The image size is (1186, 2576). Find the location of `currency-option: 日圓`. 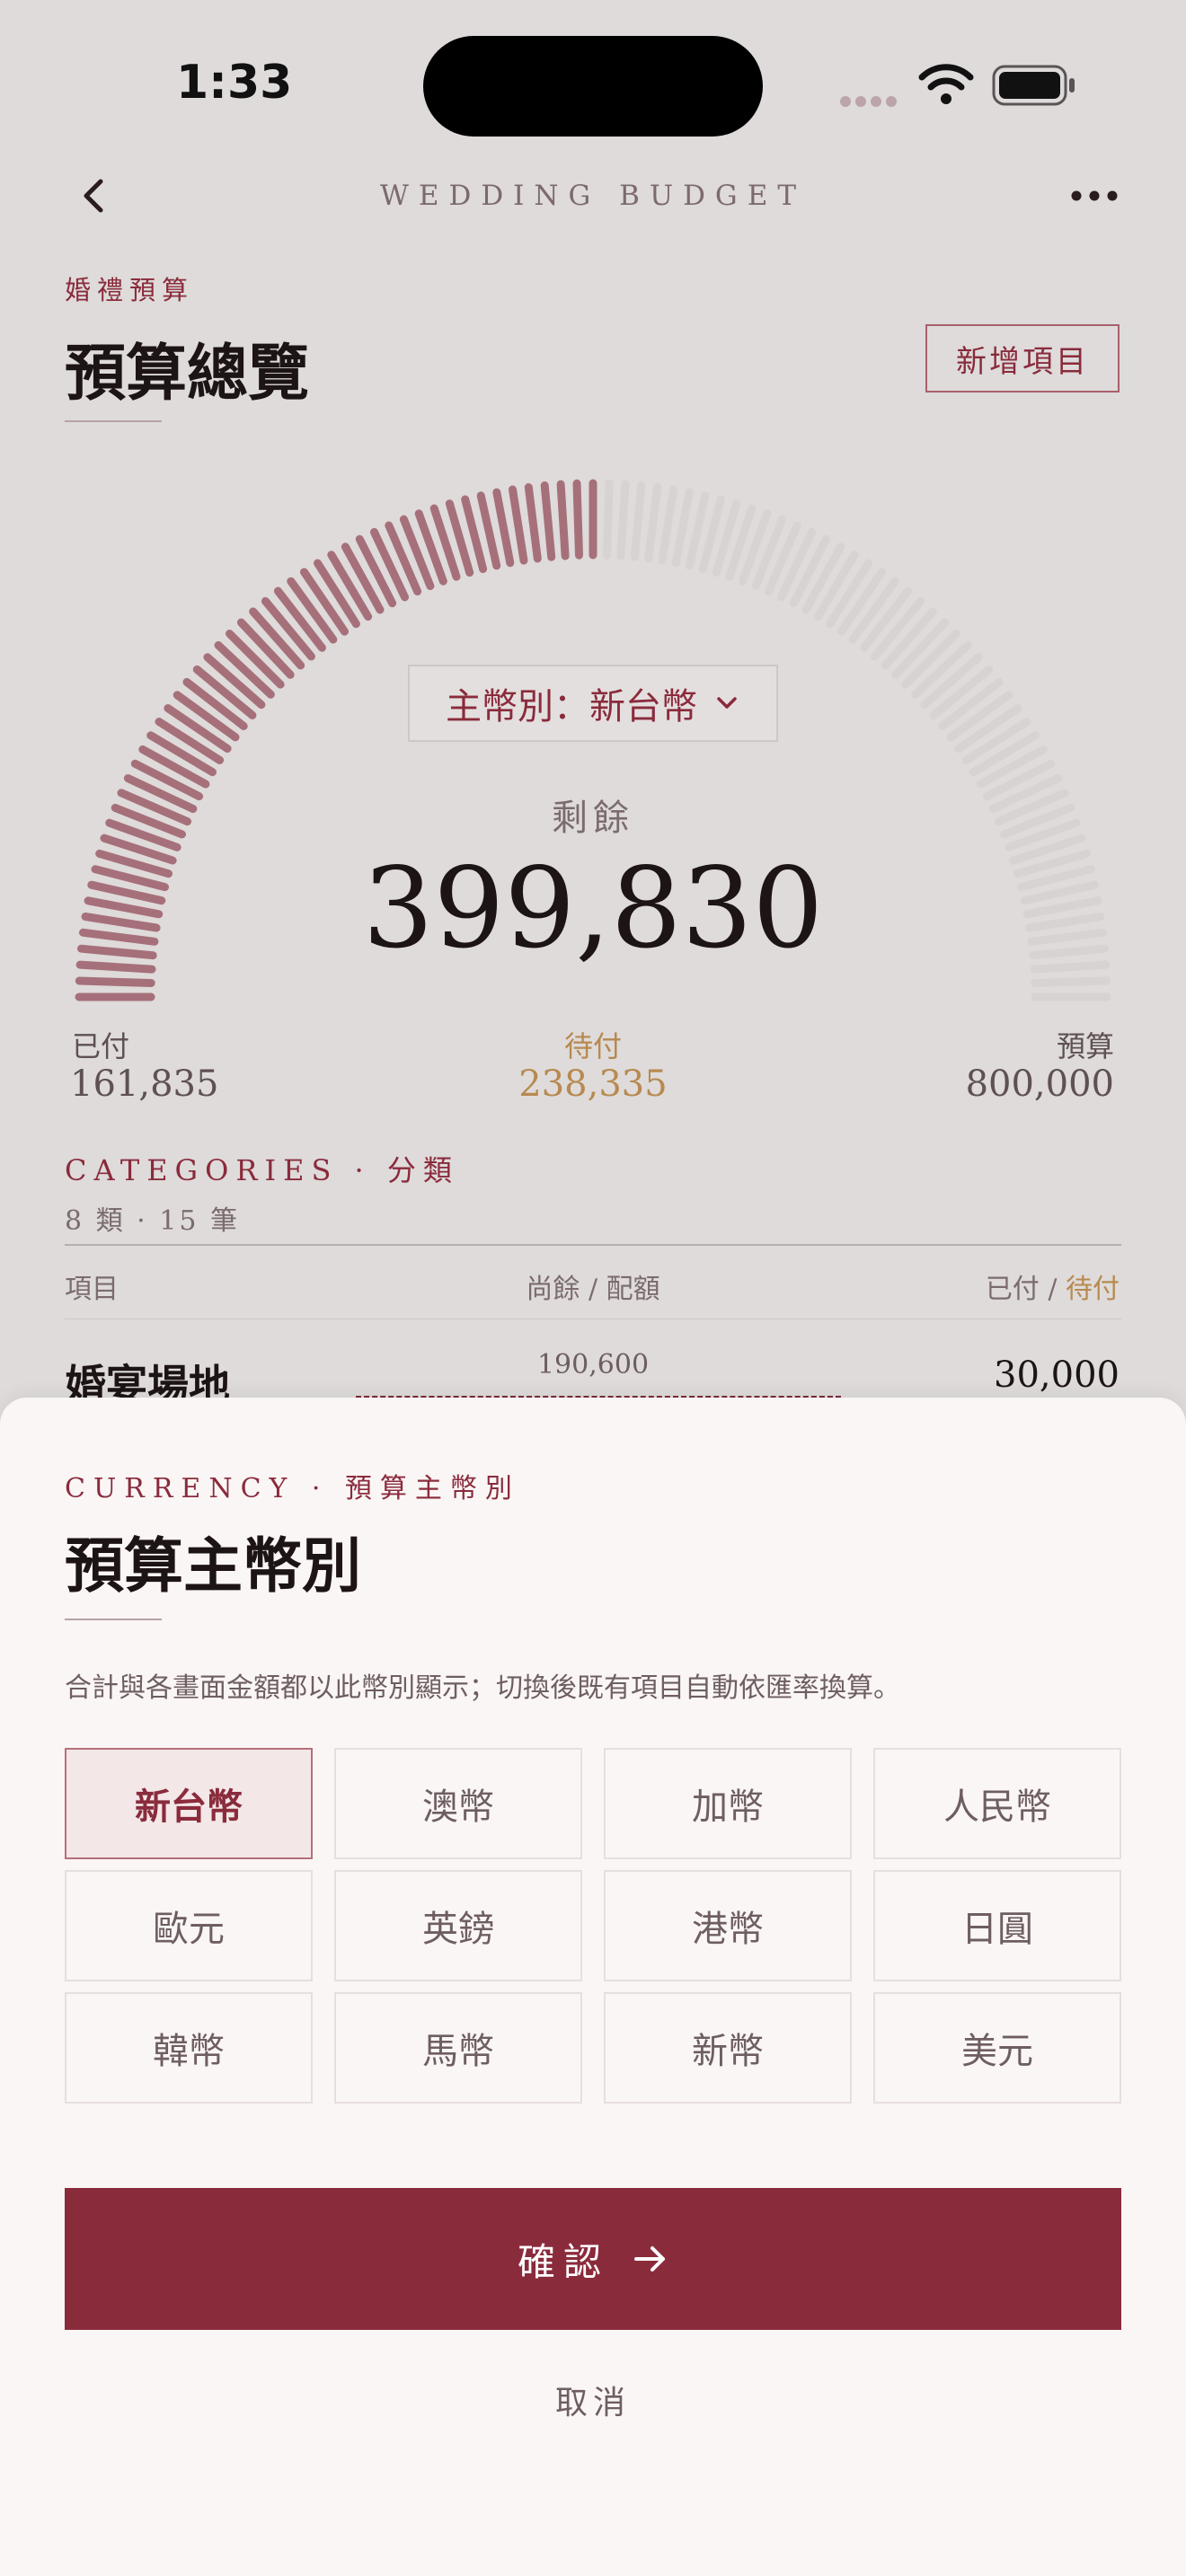

currency-option: 日圓 is located at coordinates (997, 1925).